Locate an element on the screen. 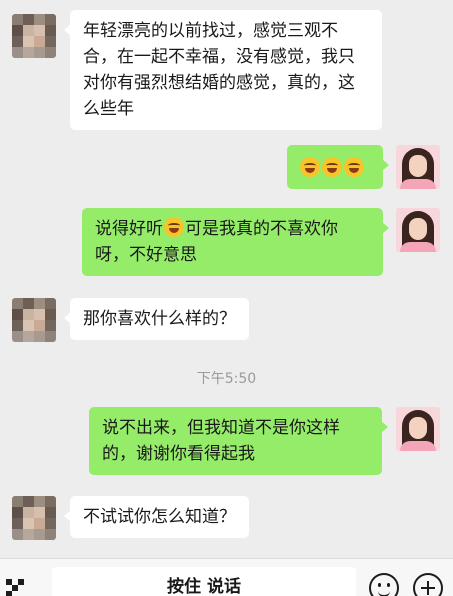 The width and height of the screenshot is (453, 596). message-bubble-received: 不试试你怎么知道？ is located at coordinates (156, 517).